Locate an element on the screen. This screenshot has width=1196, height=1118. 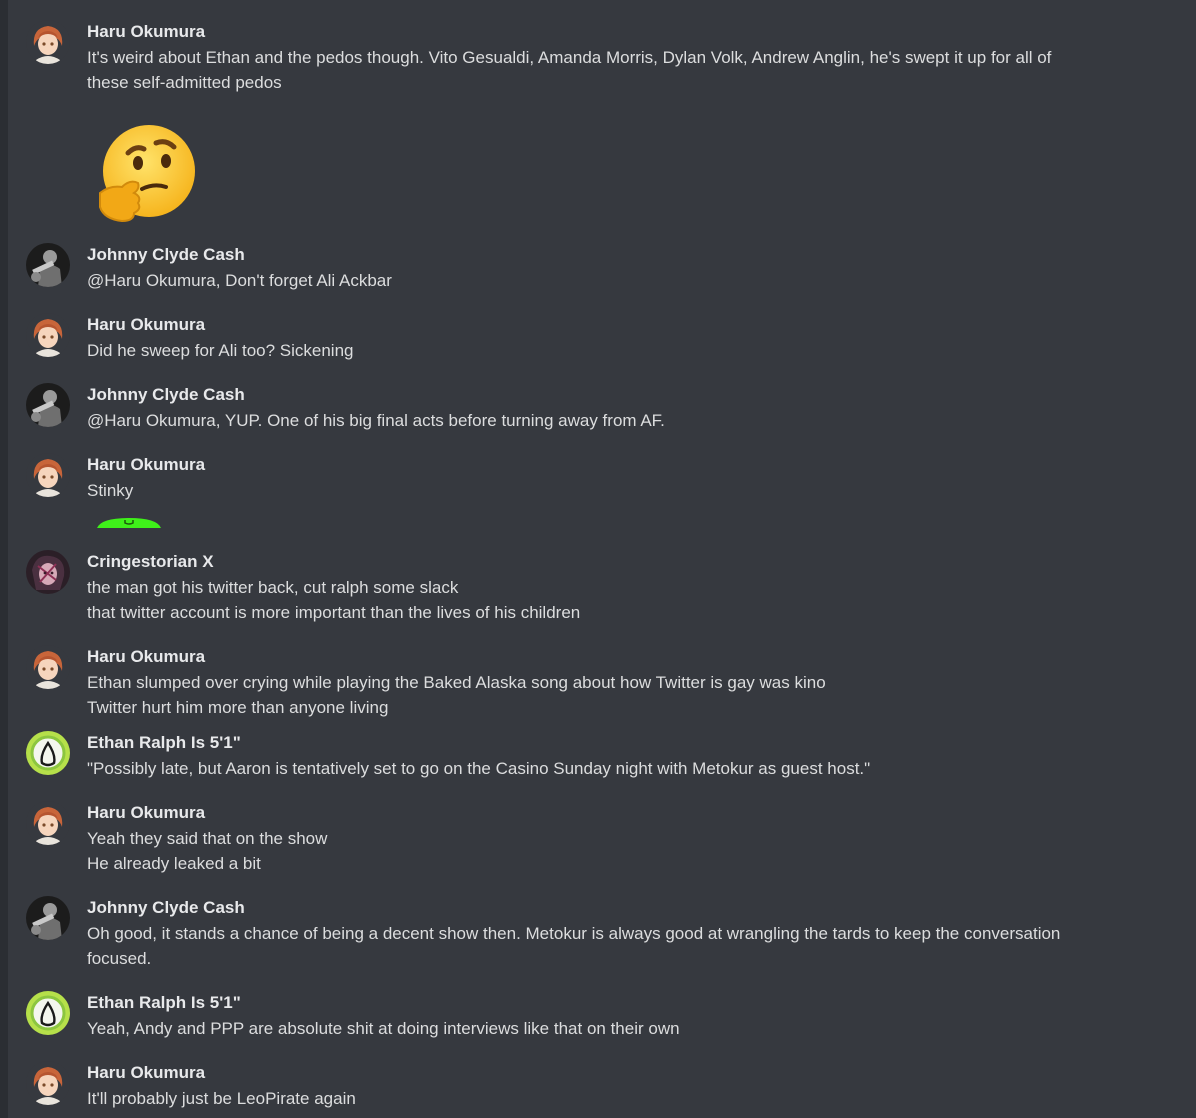
message-text: these self-admitted pedos is located at coordinates (184, 82).